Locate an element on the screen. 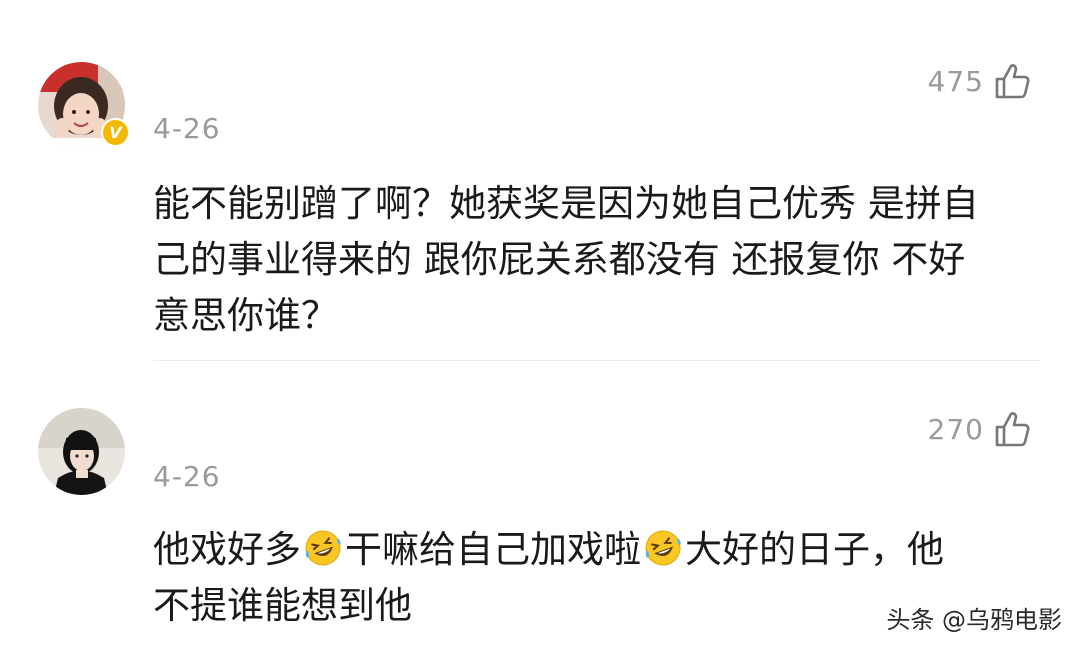 Image resolution: width=1080 pixels, height=655 pixels. comment-segment: 他戏好多 is located at coordinates (227, 549).